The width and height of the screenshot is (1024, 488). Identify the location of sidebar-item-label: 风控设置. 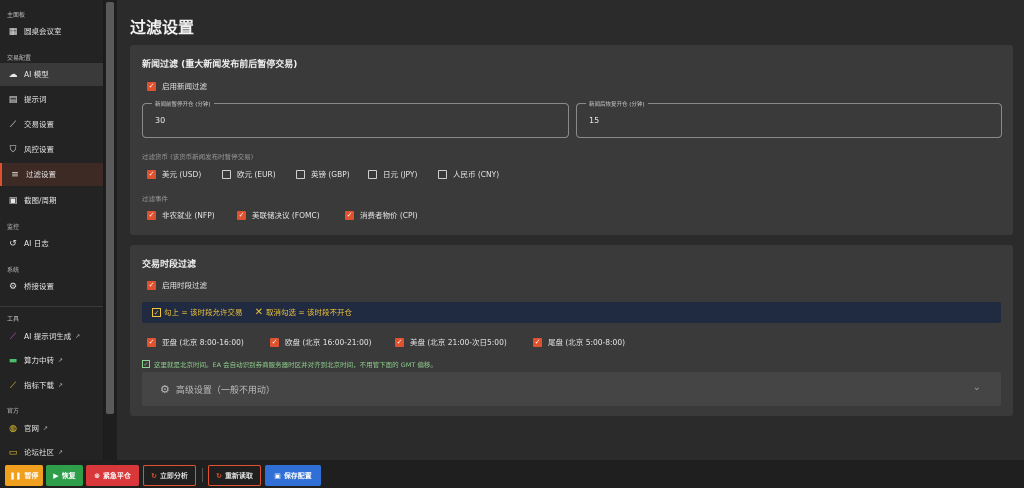
(39, 149).